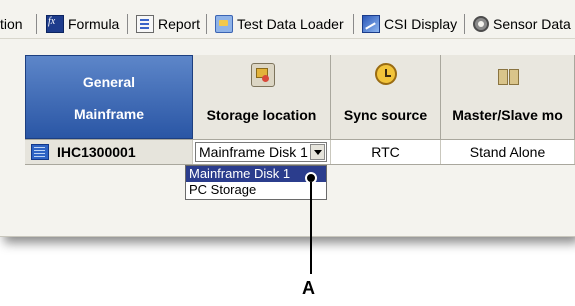  Describe the element at coordinates (308, 288) in the screenshot. I see `callout-label: A` at that location.